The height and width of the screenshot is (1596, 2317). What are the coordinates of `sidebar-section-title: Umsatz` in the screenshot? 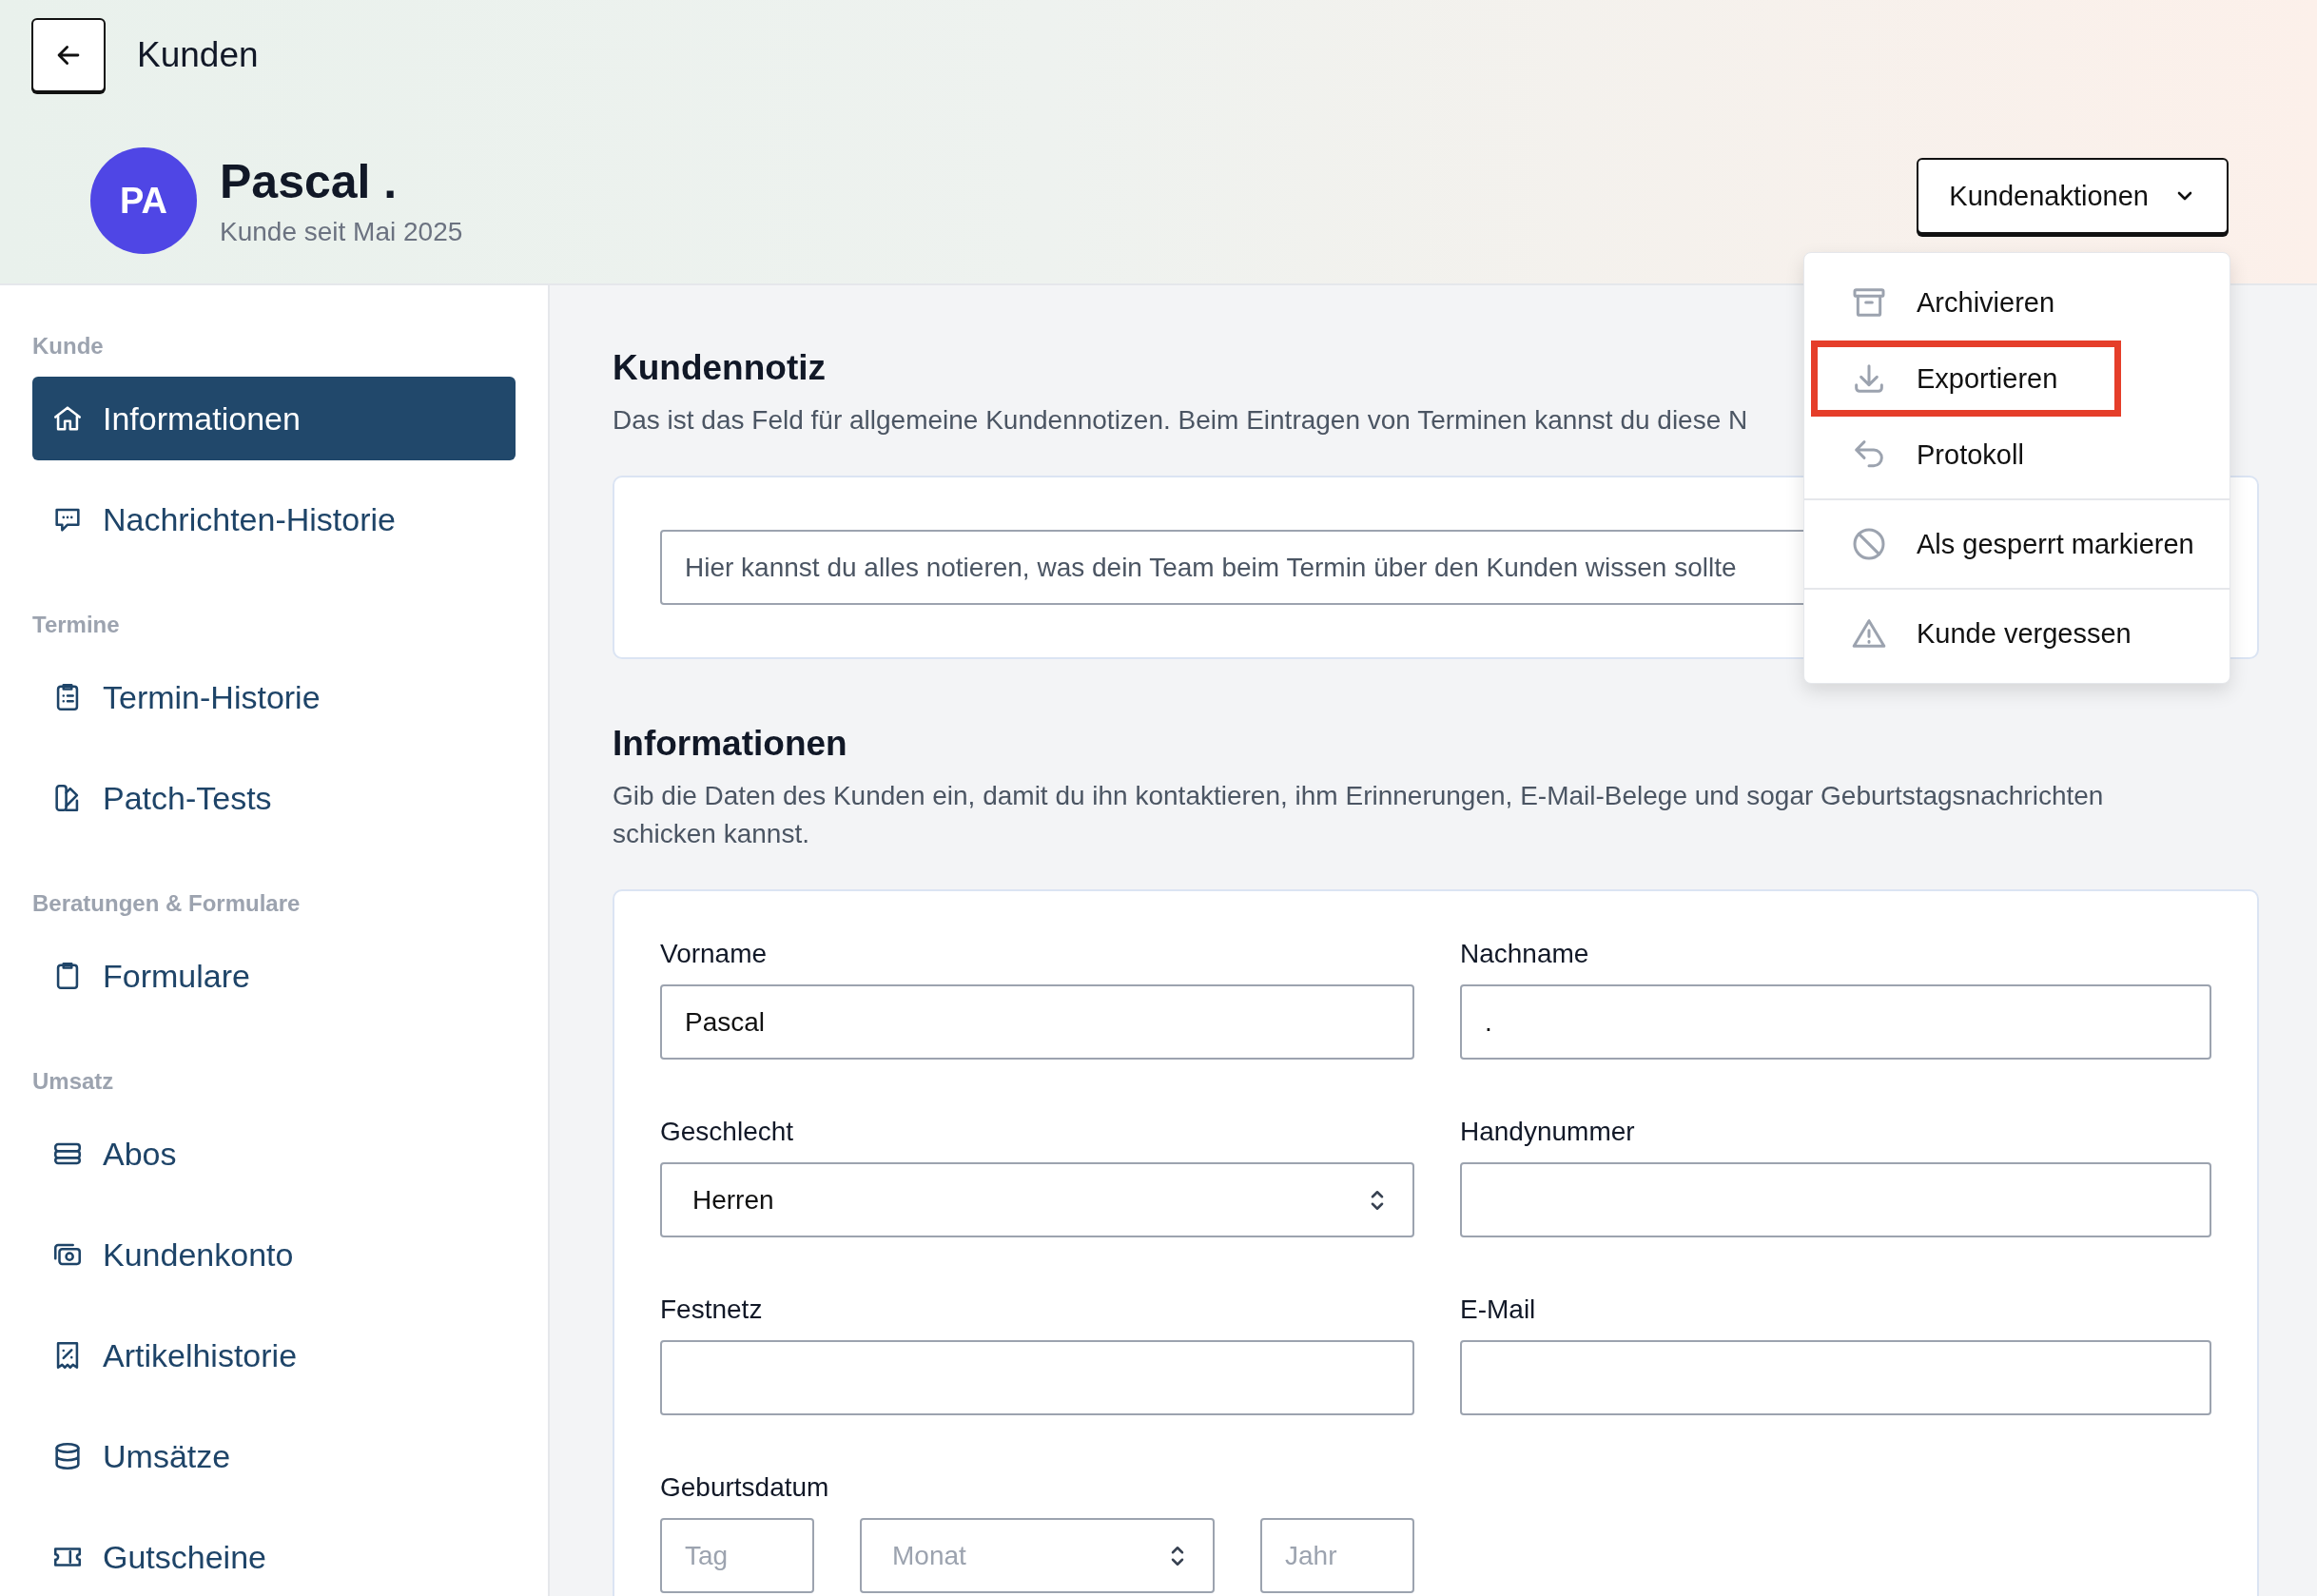 It's located at (73, 1081).